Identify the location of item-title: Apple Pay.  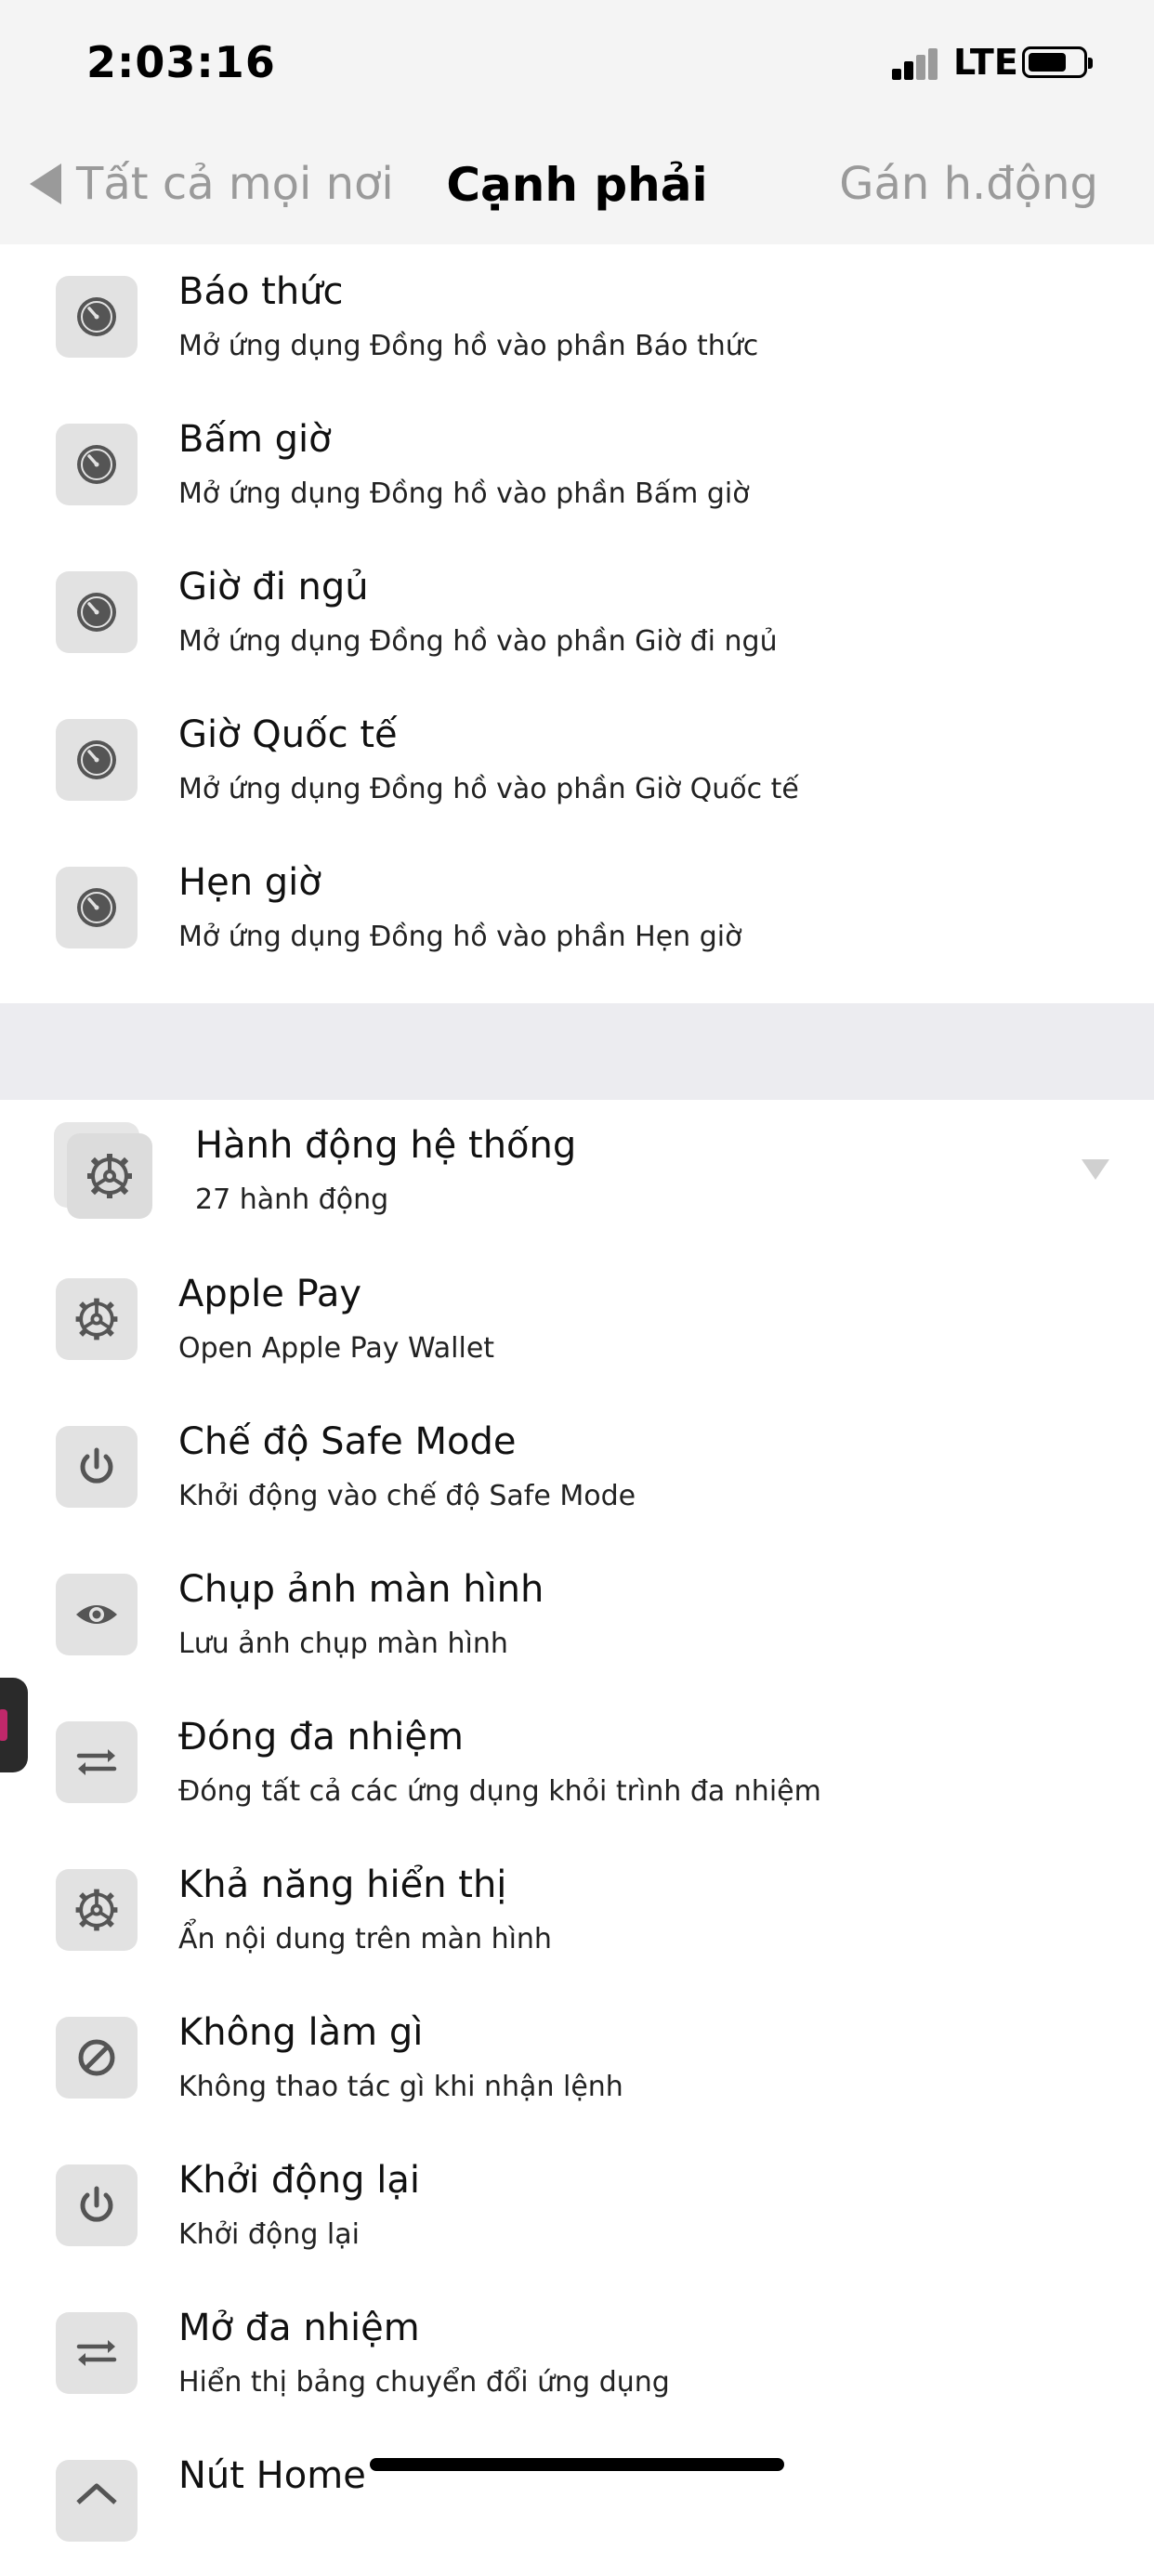
(270, 1294).